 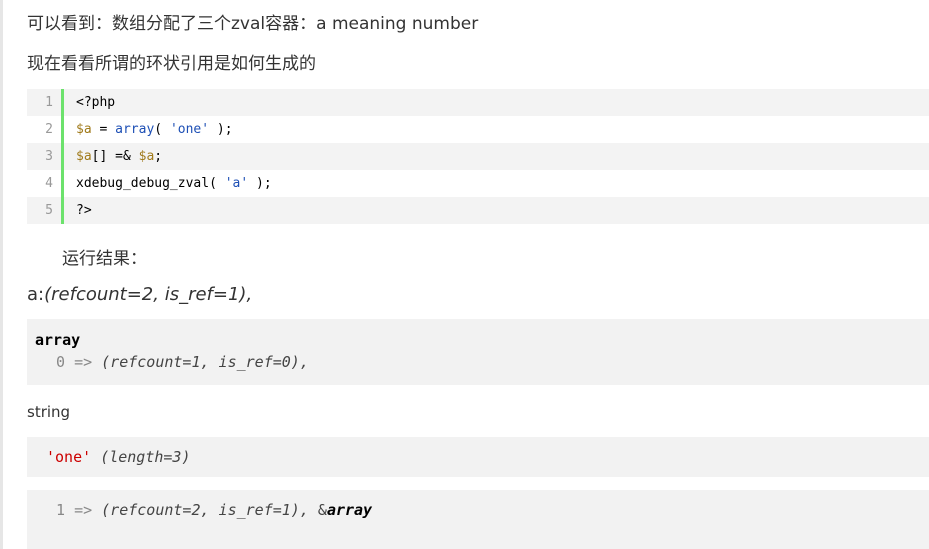 What do you see at coordinates (104, 259) in the screenshot?
I see `result-label: 运行结果：` at bounding box center [104, 259].